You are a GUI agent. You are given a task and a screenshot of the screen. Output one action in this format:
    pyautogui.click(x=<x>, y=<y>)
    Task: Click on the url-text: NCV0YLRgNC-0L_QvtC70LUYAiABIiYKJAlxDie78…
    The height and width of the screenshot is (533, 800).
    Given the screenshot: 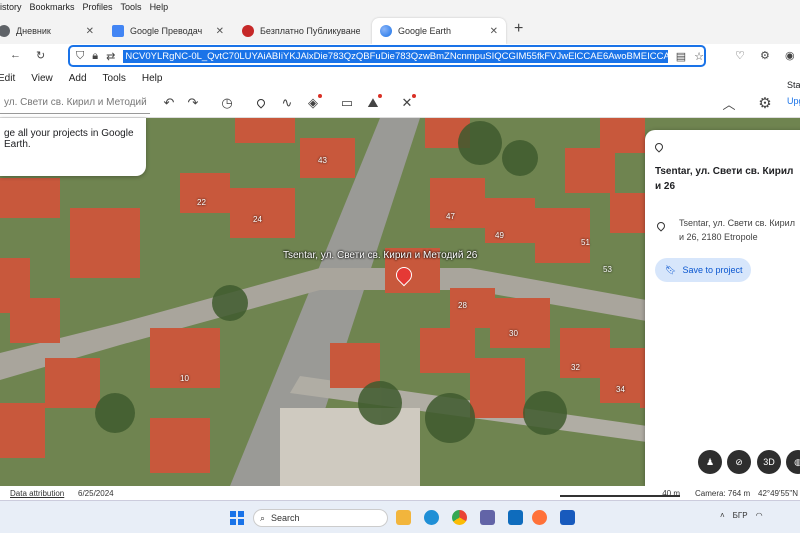 What is the action you would take?
    pyautogui.click(x=395, y=56)
    